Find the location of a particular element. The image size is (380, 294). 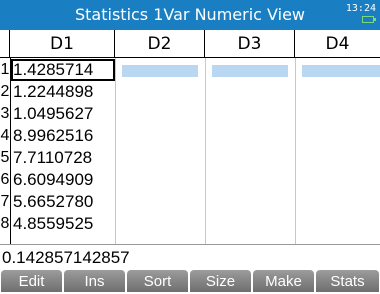

row-number: 1 is located at coordinates (5, 69).